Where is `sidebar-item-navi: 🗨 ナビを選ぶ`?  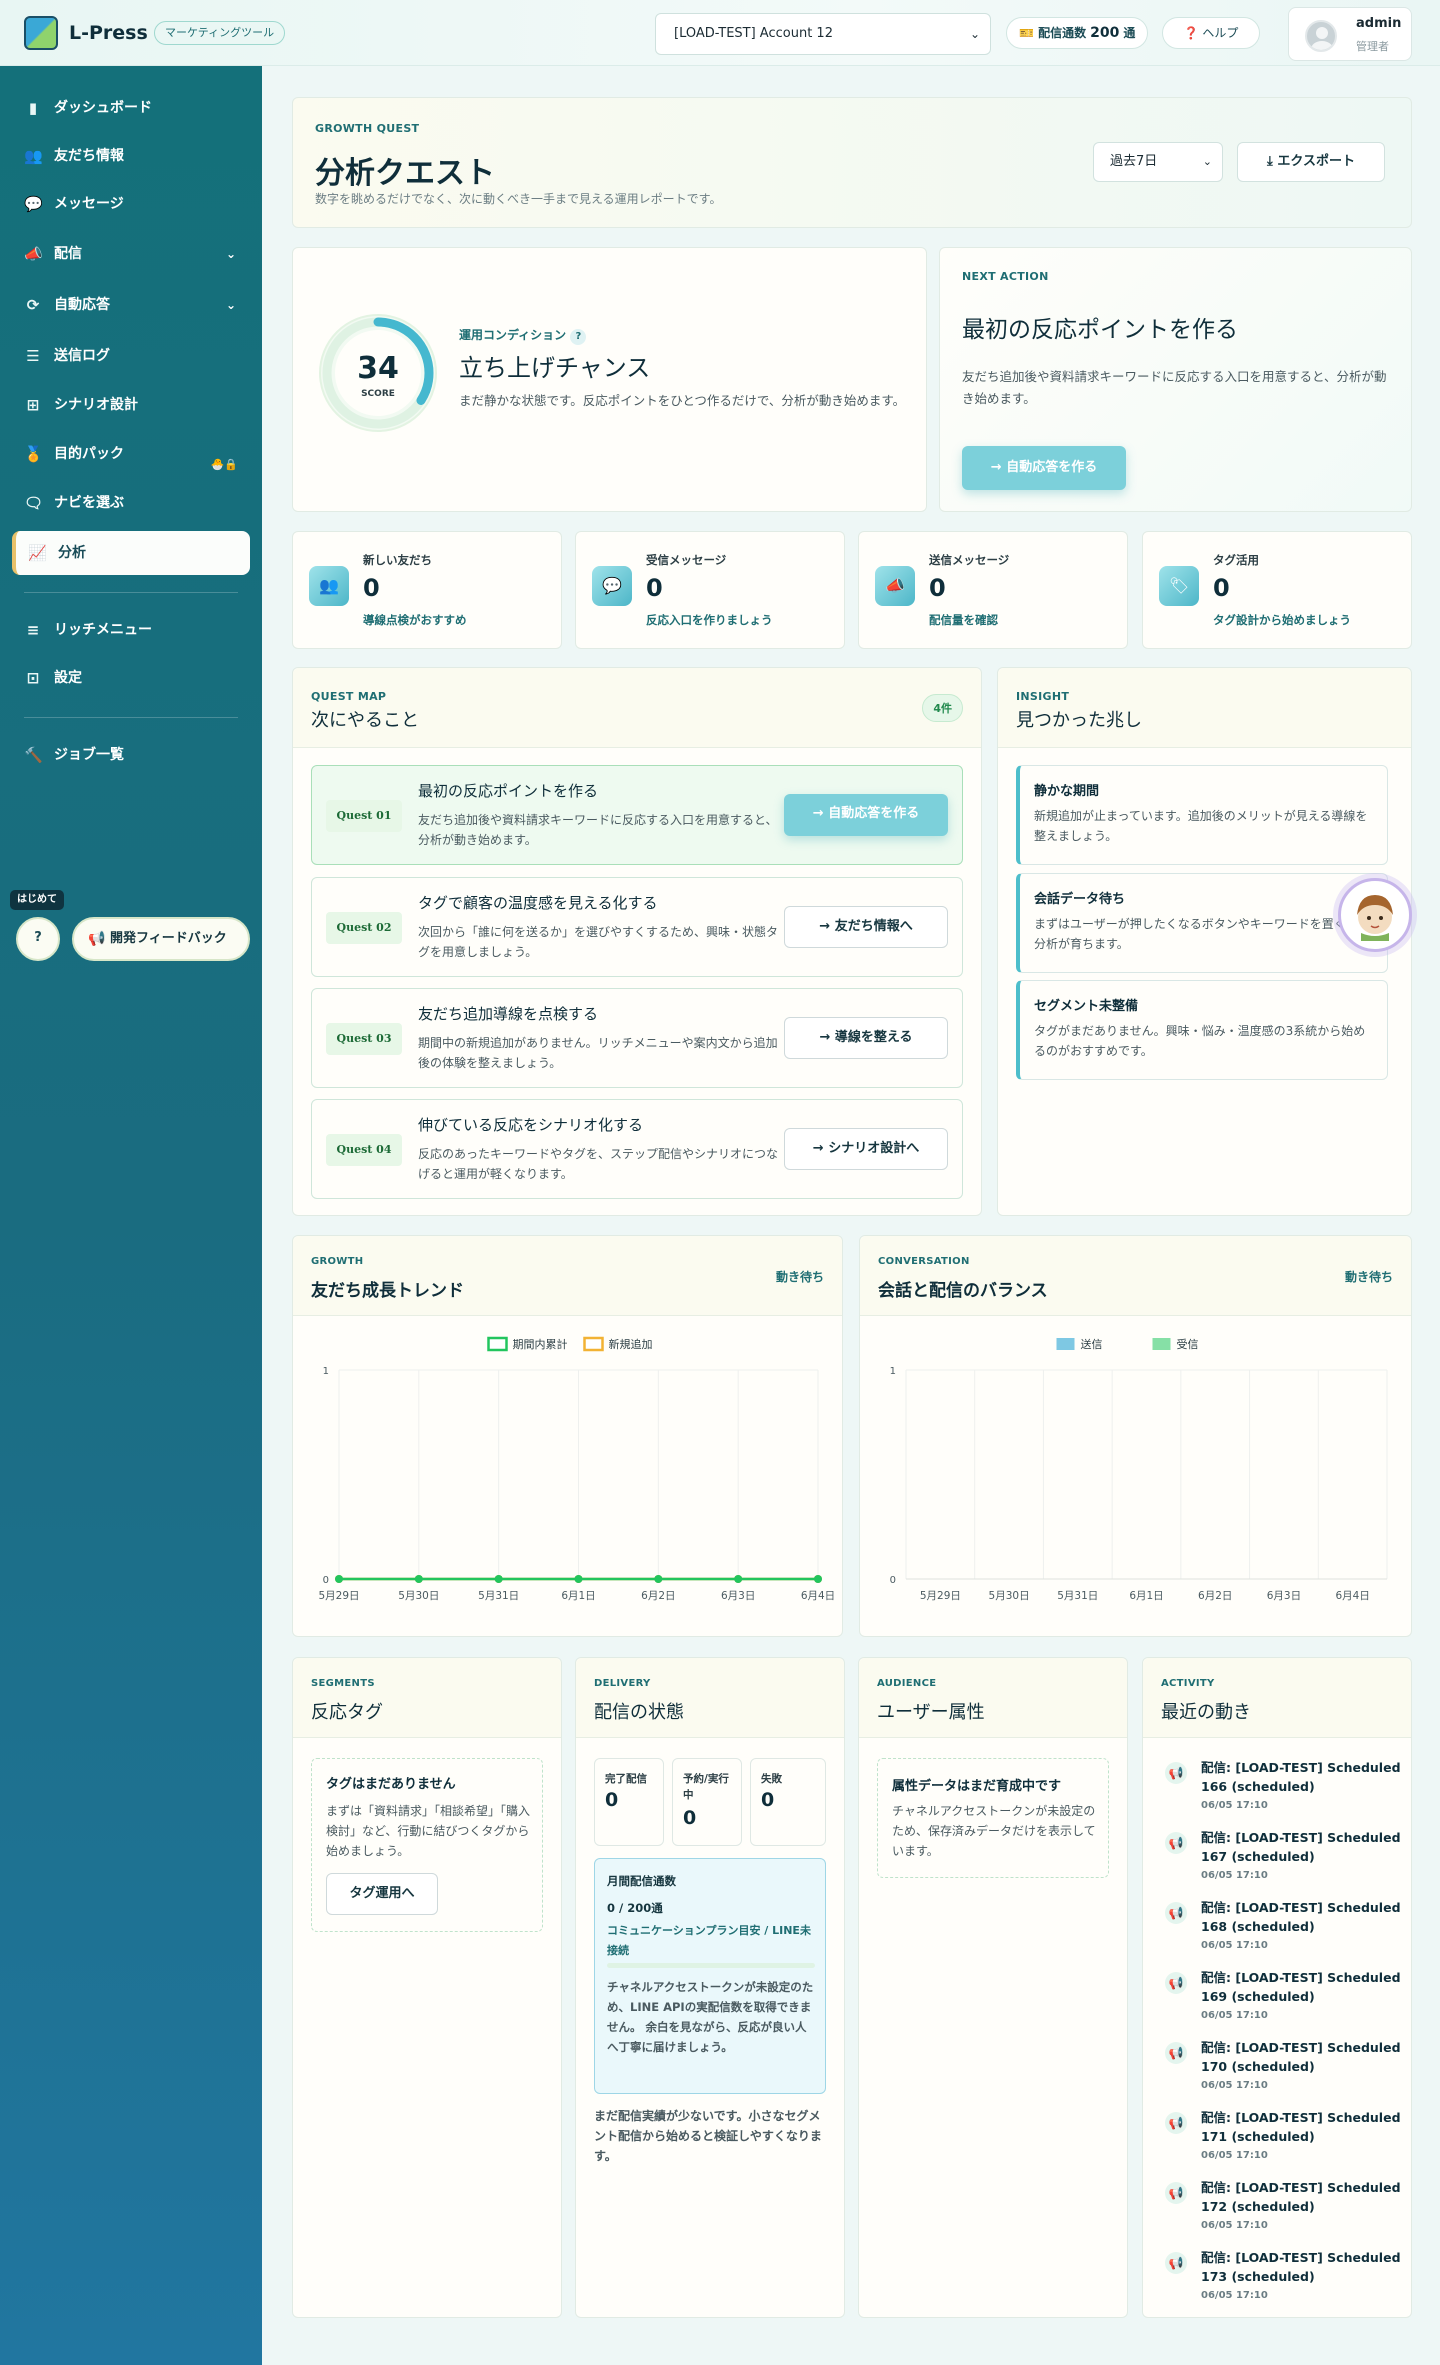 sidebar-item-navi: 🗨 ナビを選ぶ is located at coordinates (131, 503).